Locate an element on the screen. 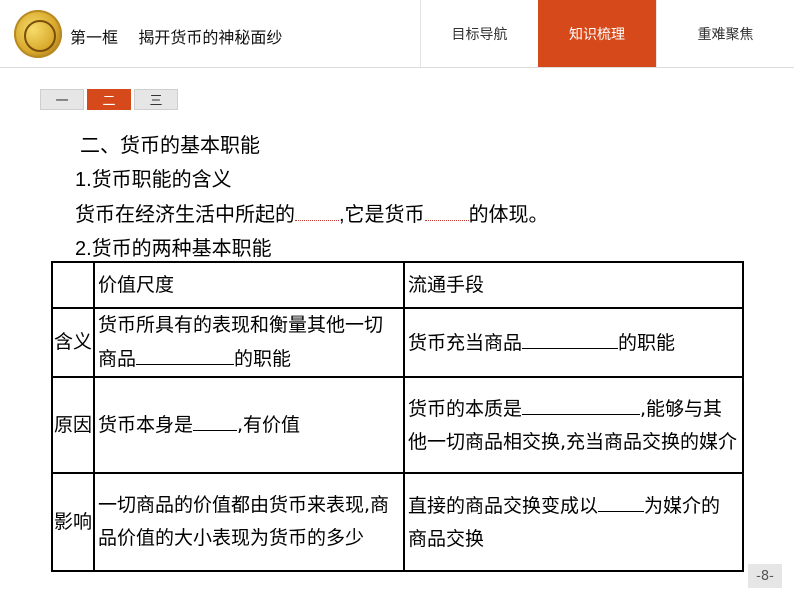  page-number: -8- is located at coordinates (765, 576).